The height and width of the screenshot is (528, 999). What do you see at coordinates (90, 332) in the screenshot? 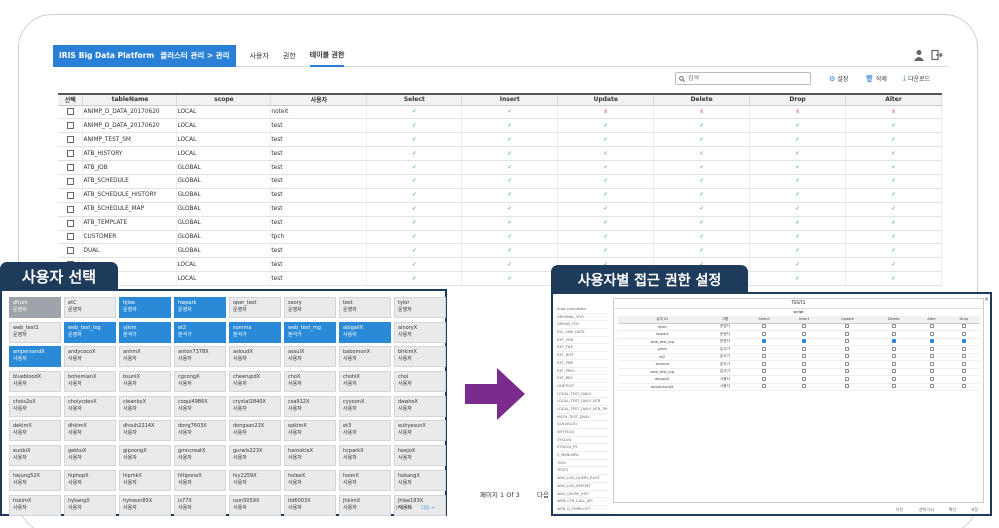
I see `user-chip: web_test_log 운영자` at bounding box center [90, 332].